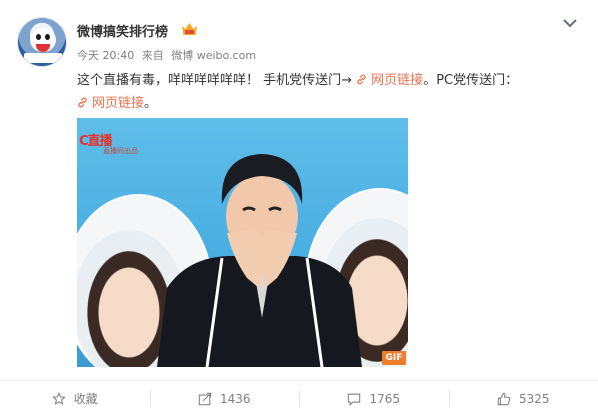  Describe the element at coordinates (205, 398) in the screenshot. I see `repost-icon` at that location.